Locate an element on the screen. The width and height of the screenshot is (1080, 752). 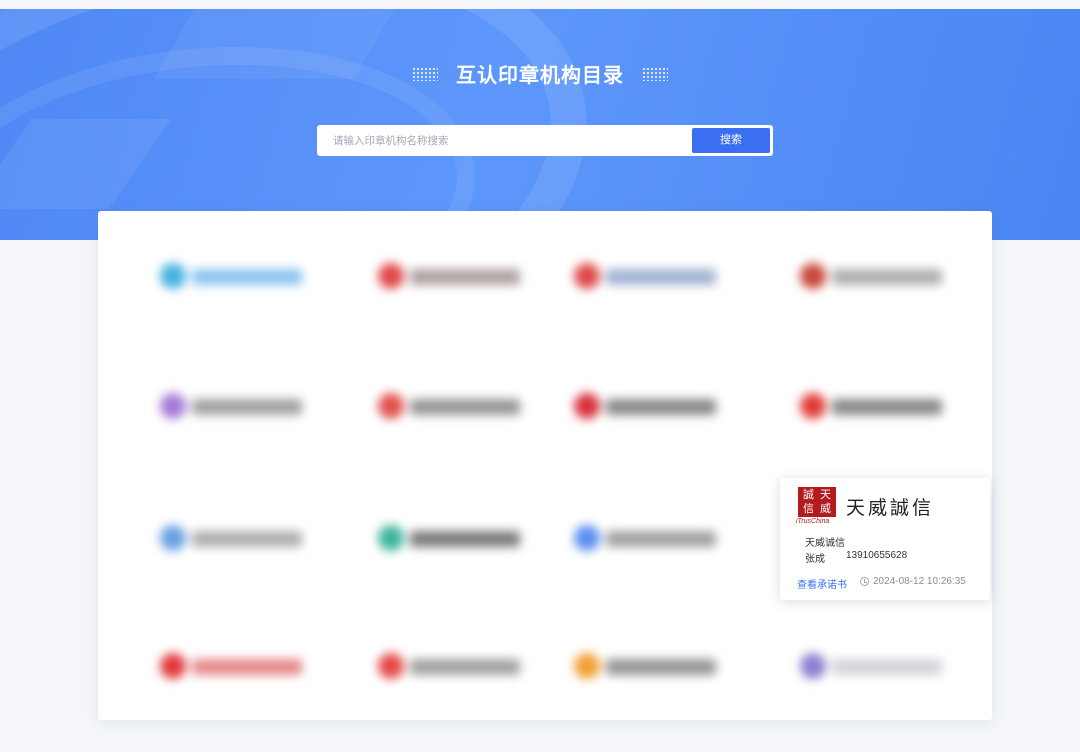
contact-phone: 13910655628 is located at coordinates (877, 555).